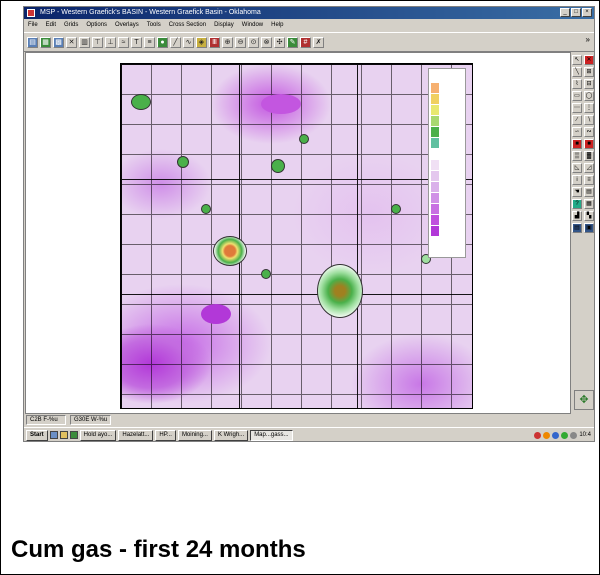 The height and width of the screenshot is (575, 600). I want to click on palette-icon: ◈, so click(201, 42).